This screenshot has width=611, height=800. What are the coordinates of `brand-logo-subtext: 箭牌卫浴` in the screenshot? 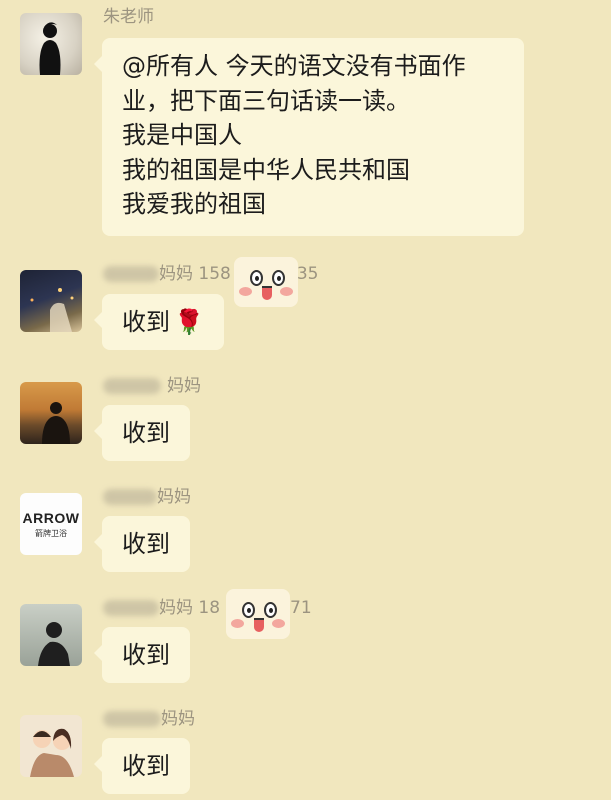 It's located at (51, 533).